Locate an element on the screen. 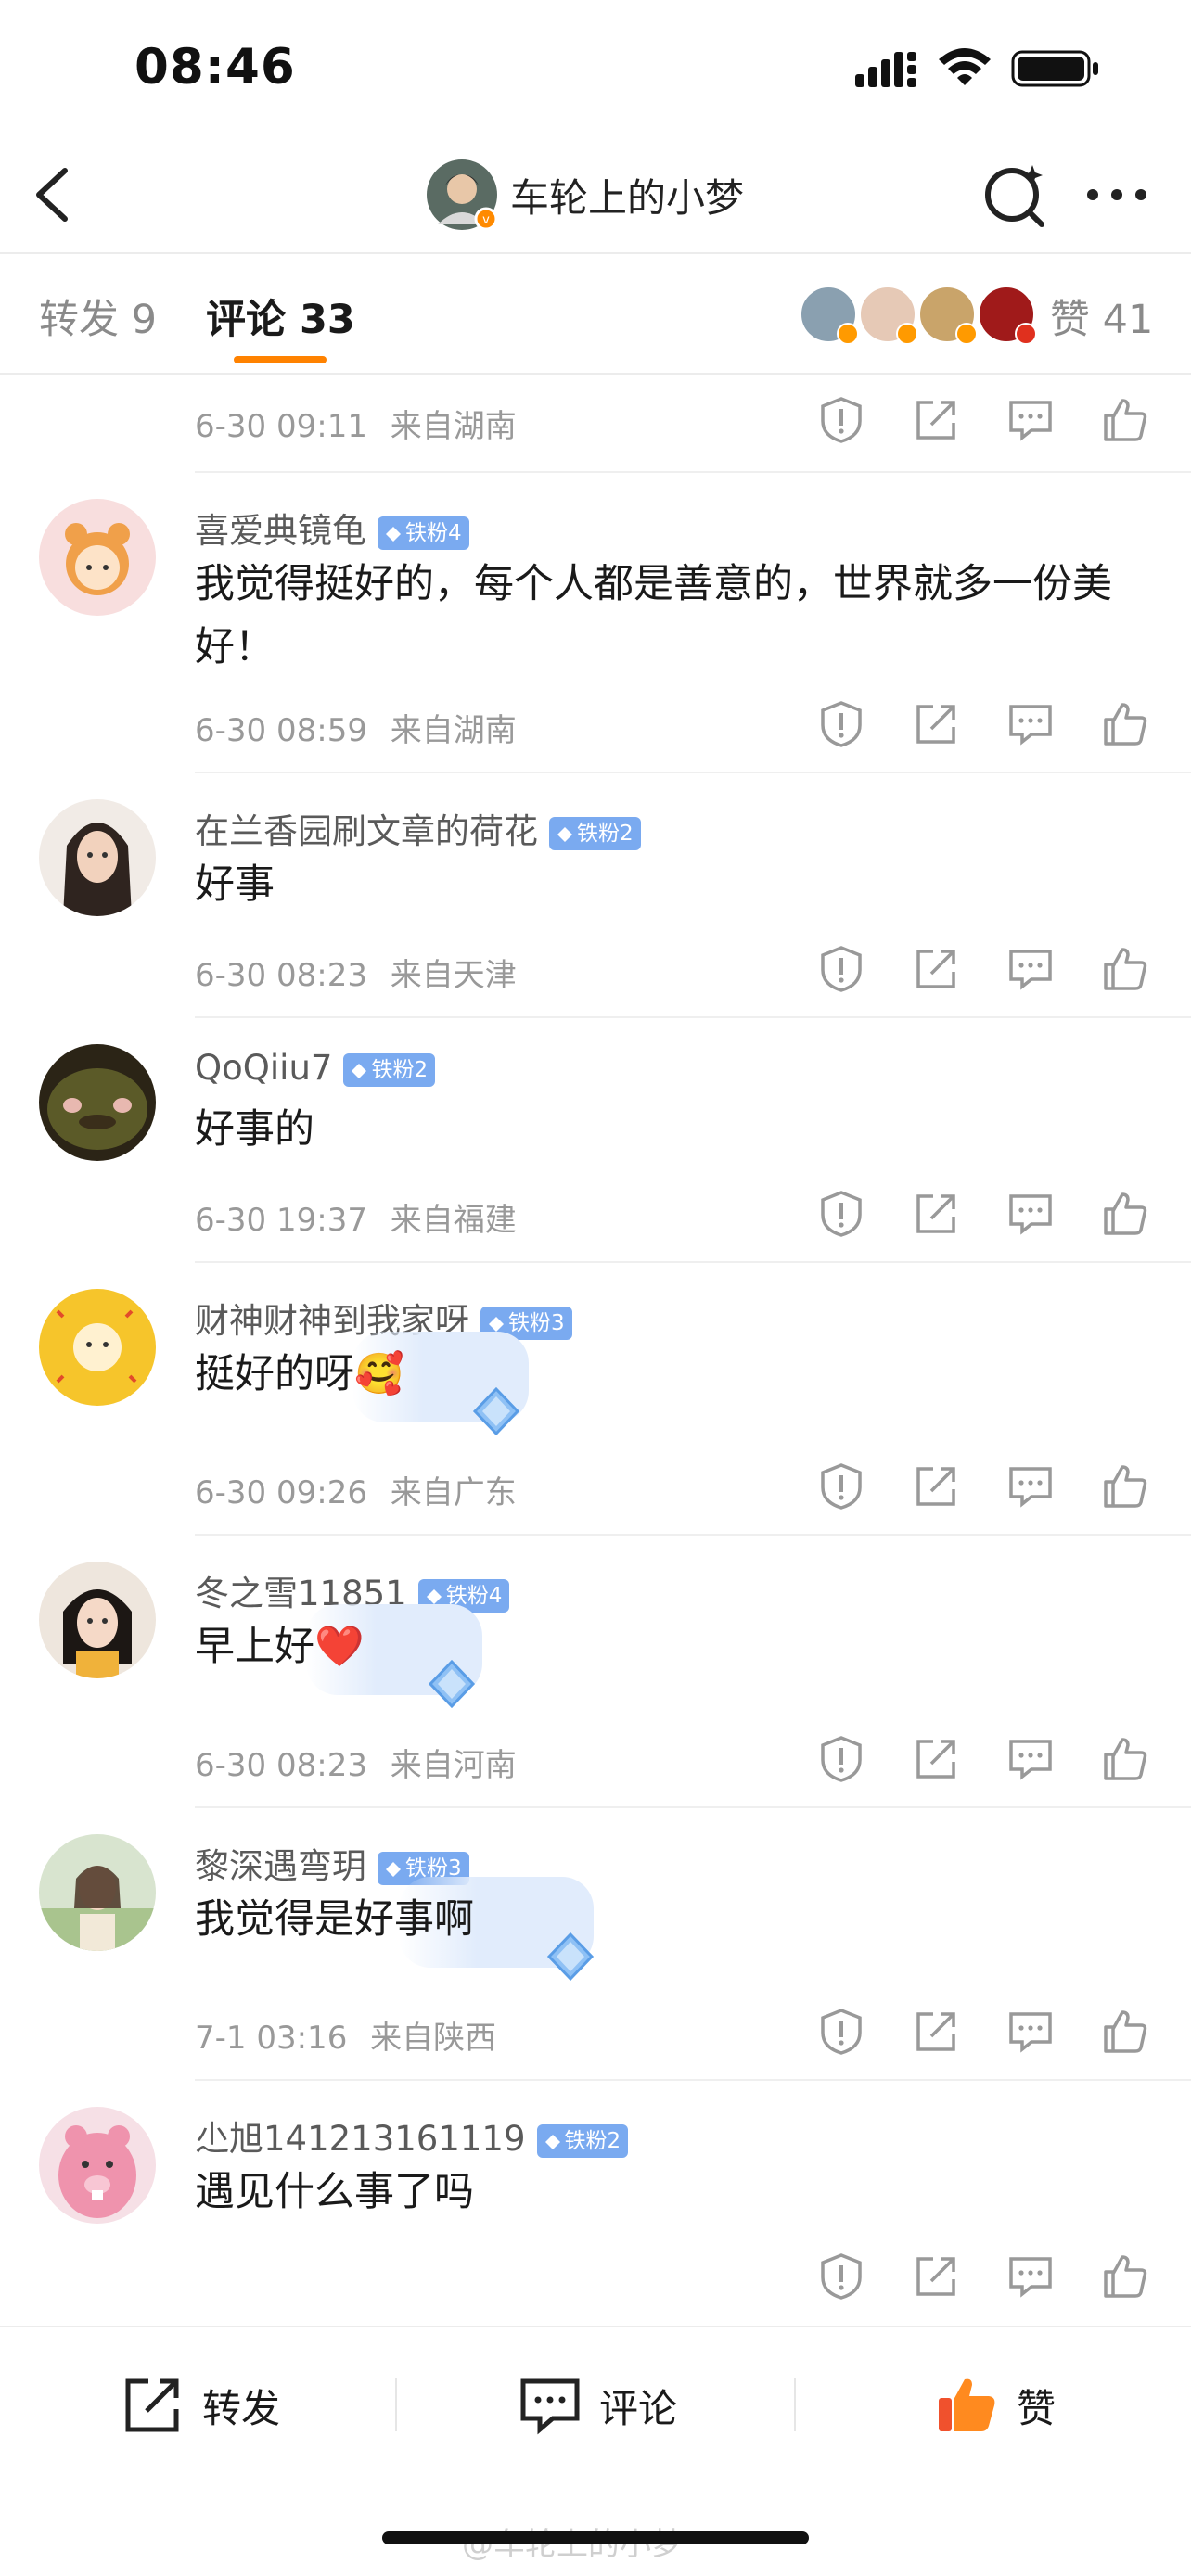 This screenshot has height=2576, width=1191. home-indicator is located at coordinates (595, 2538).